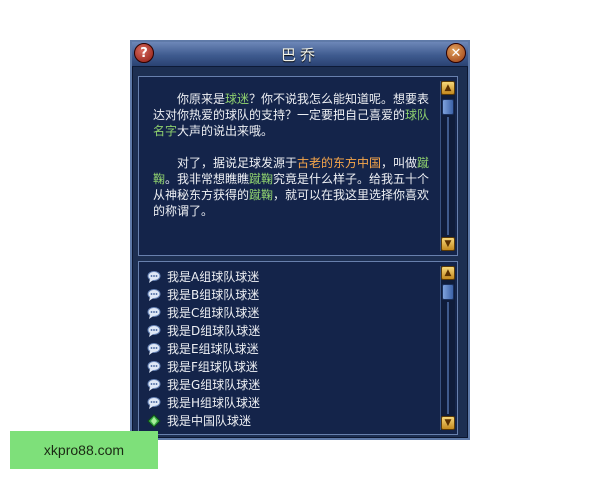 The width and height of the screenshot is (600, 480). I want to click on speech-text-run: 对了，据说足球发源于, so click(237, 163).